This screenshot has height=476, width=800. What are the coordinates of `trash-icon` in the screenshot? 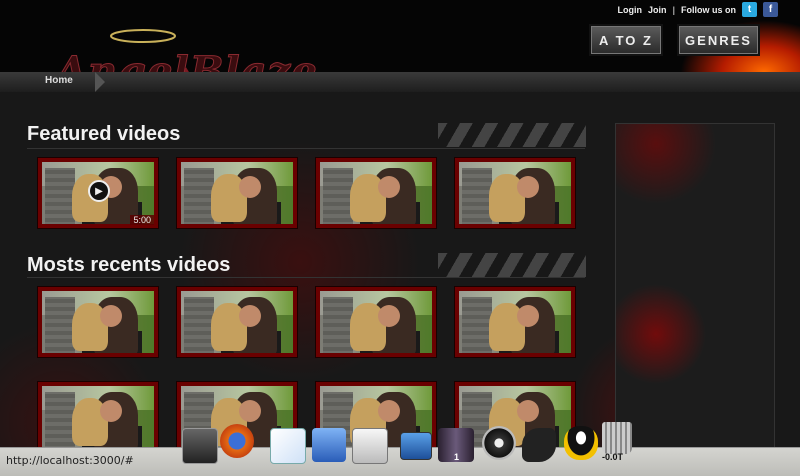 It's located at (617, 438).